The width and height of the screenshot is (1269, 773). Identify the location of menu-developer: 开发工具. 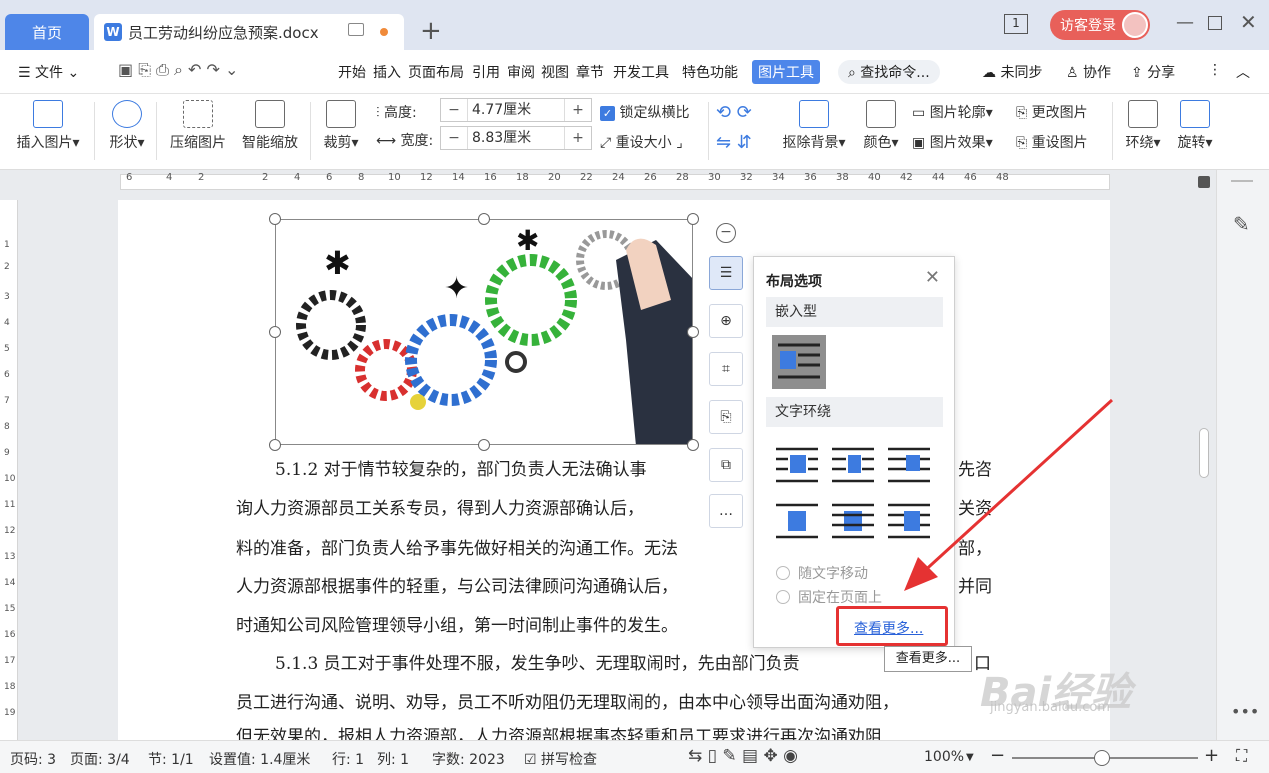
(641, 72).